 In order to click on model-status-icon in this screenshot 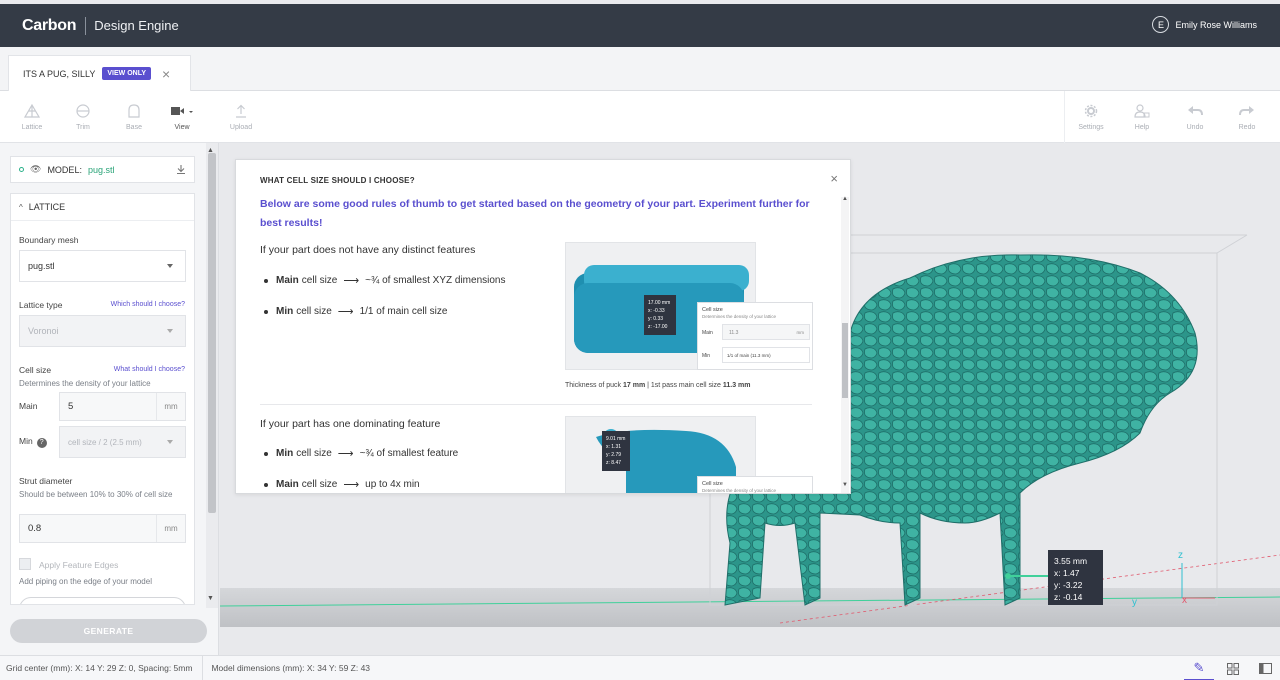, I will do `click(21, 169)`.